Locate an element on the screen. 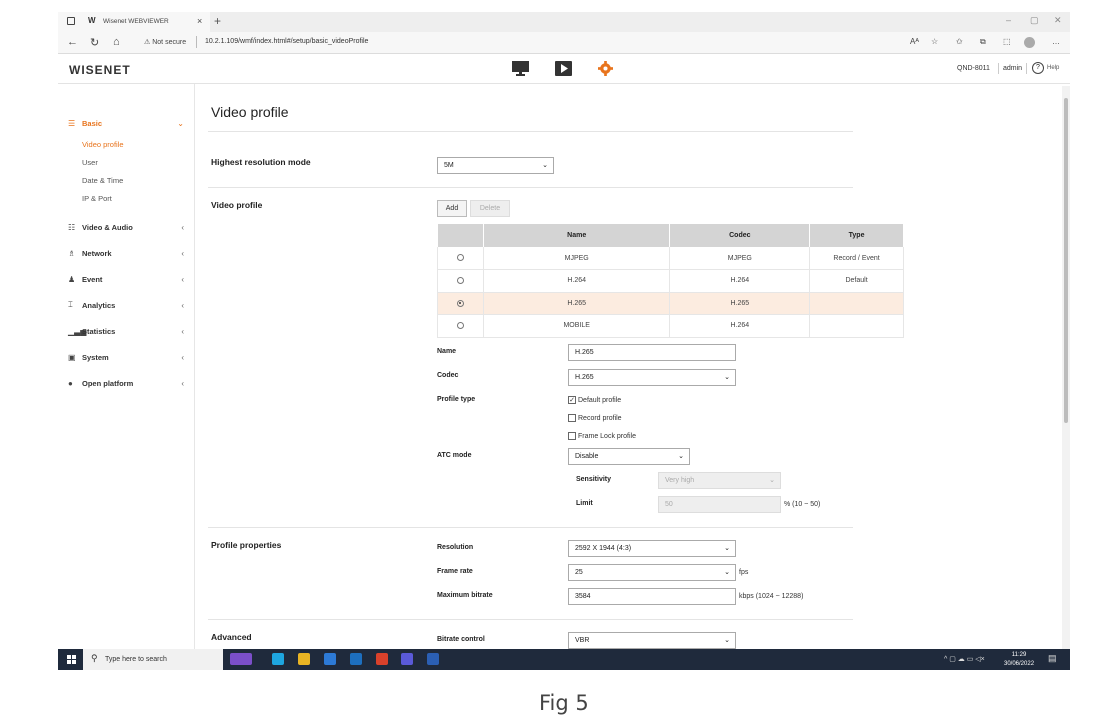 The width and height of the screenshot is (1113, 722). refresh-icon: ↻ is located at coordinates (94, 42).